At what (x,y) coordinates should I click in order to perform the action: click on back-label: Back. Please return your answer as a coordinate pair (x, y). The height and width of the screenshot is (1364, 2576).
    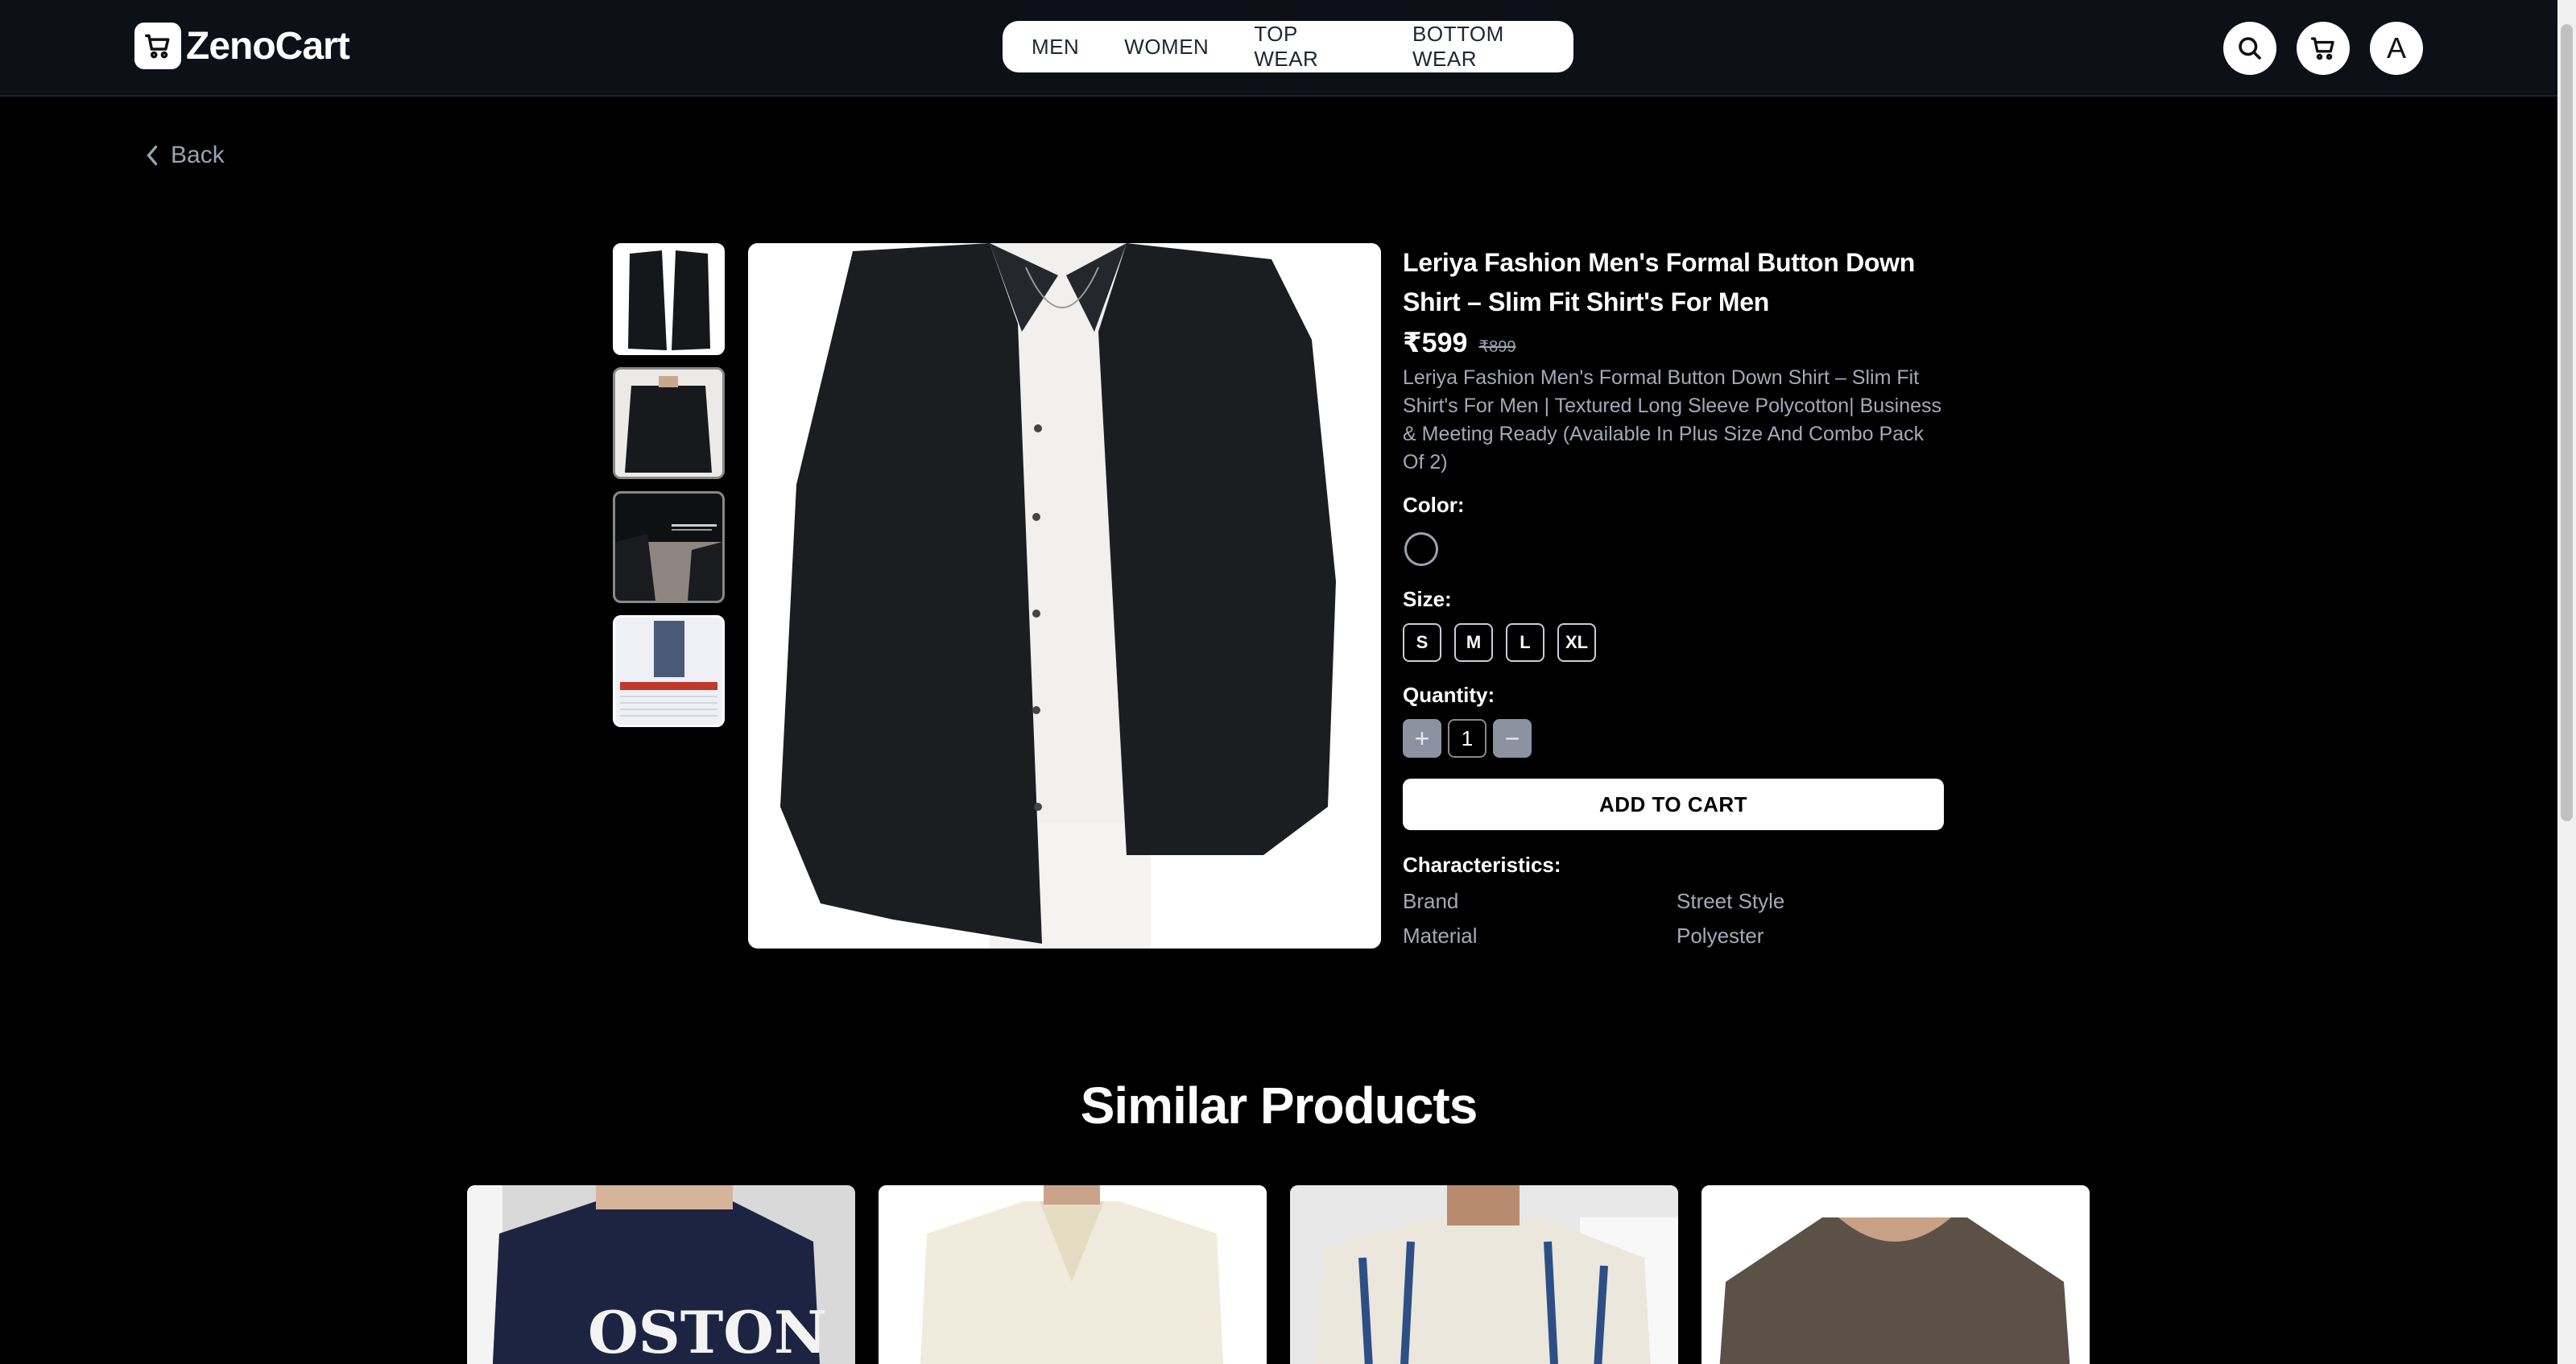
    Looking at the image, I should click on (198, 155).